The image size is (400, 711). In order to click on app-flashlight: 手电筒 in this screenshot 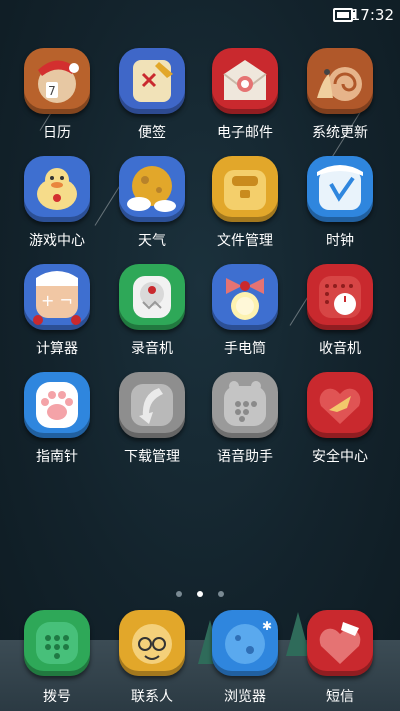, I will do `click(245, 311)`.